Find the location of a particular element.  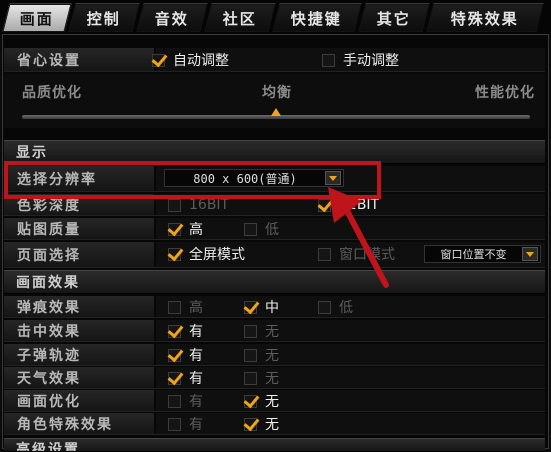

manual-adjust-label: 手动调整 is located at coordinates (371, 61).